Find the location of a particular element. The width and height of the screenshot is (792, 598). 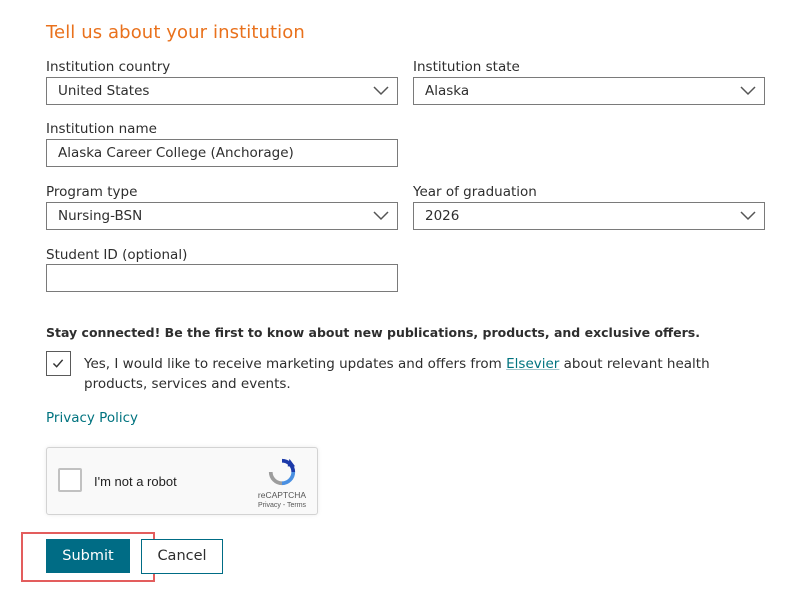

recaptcha-label: I'm not a robot is located at coordinates (135, 481).